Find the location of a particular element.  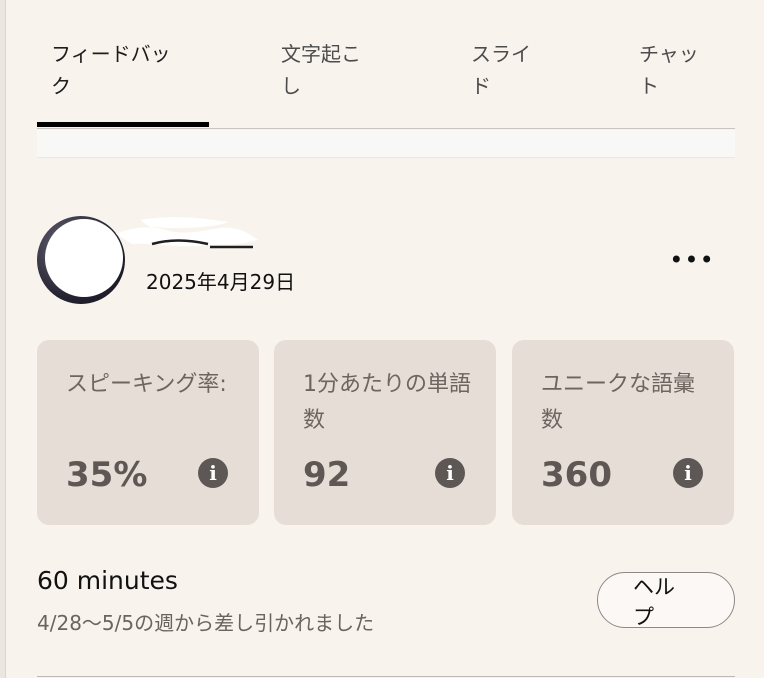

metric-value: 92 is located at coordinates (327, 475).